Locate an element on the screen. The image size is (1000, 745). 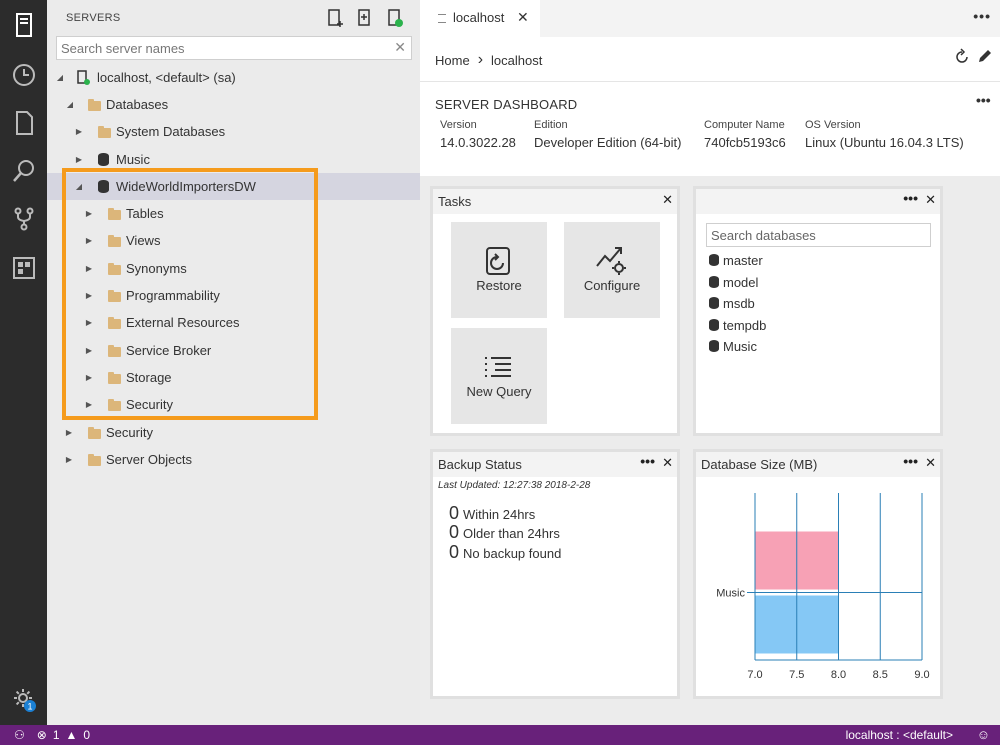
breadcrumb-current: localhost is located at coordinates (516, 60).